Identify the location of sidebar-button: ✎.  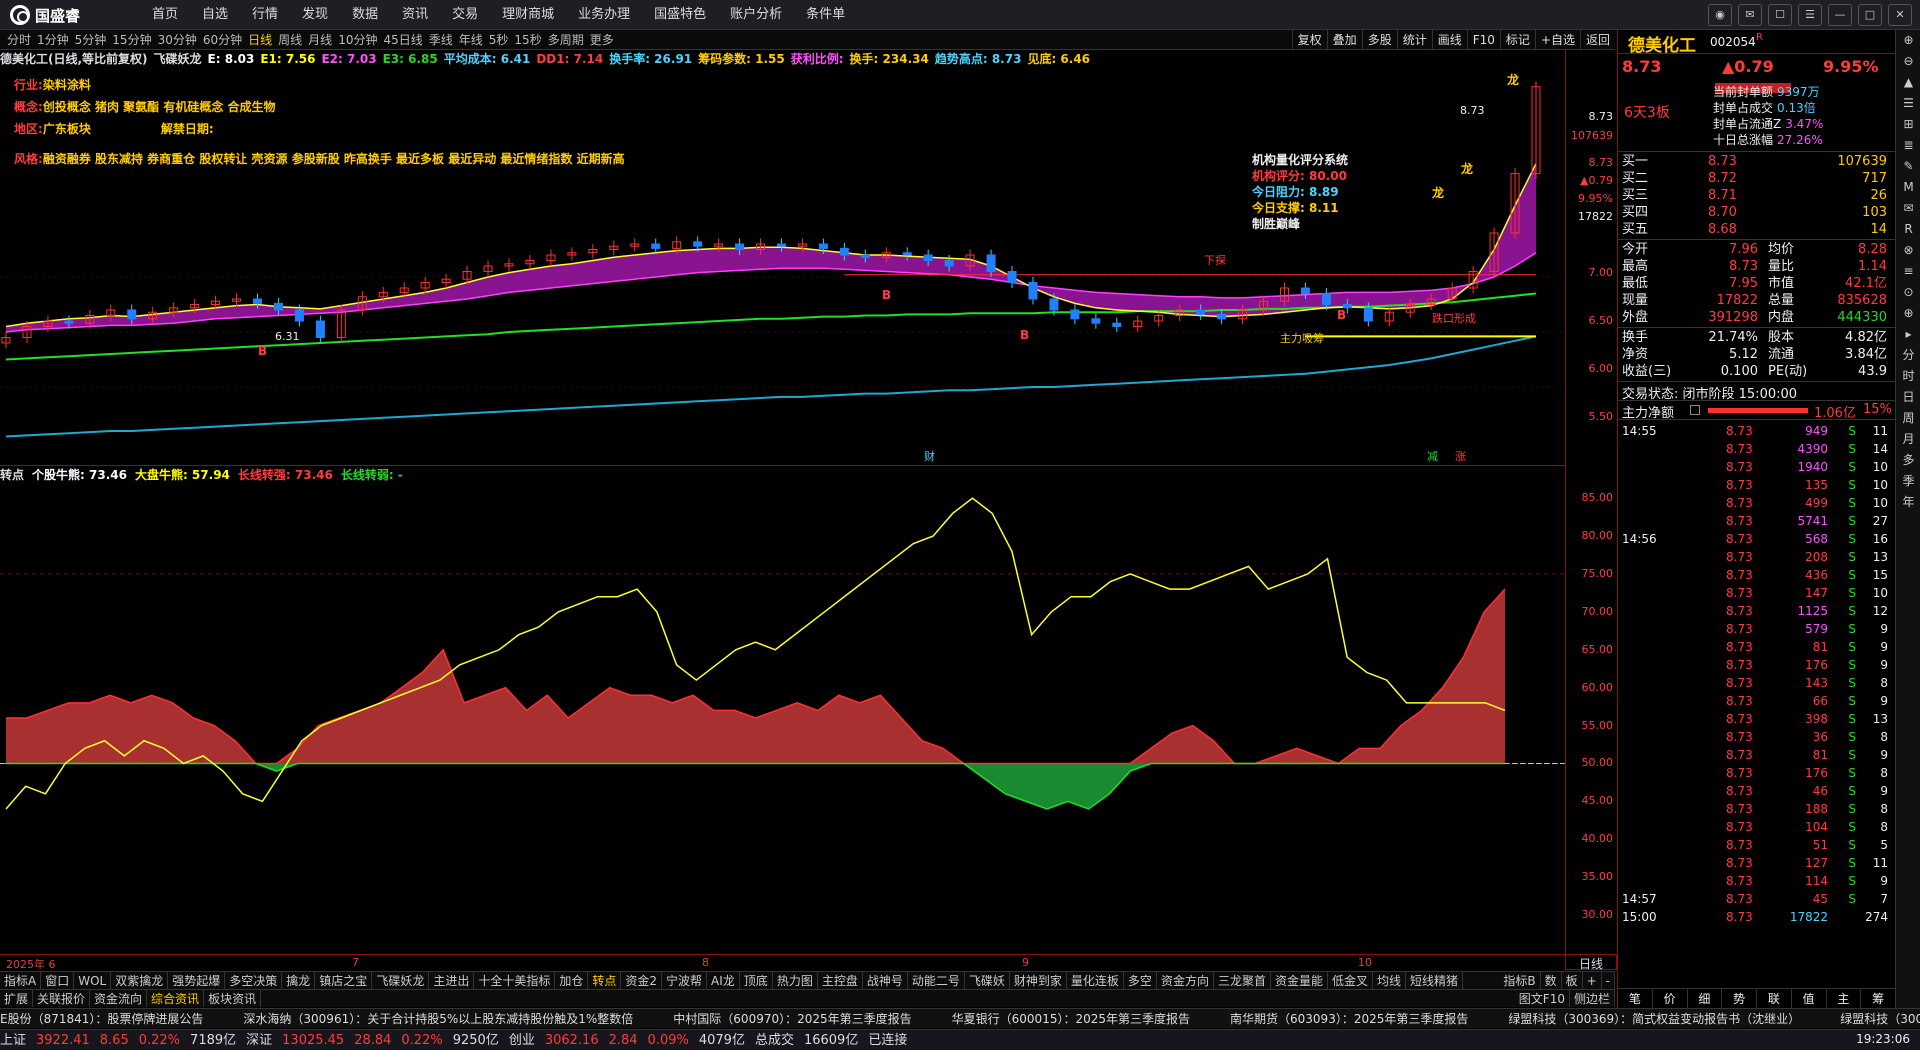
(1908, 166).